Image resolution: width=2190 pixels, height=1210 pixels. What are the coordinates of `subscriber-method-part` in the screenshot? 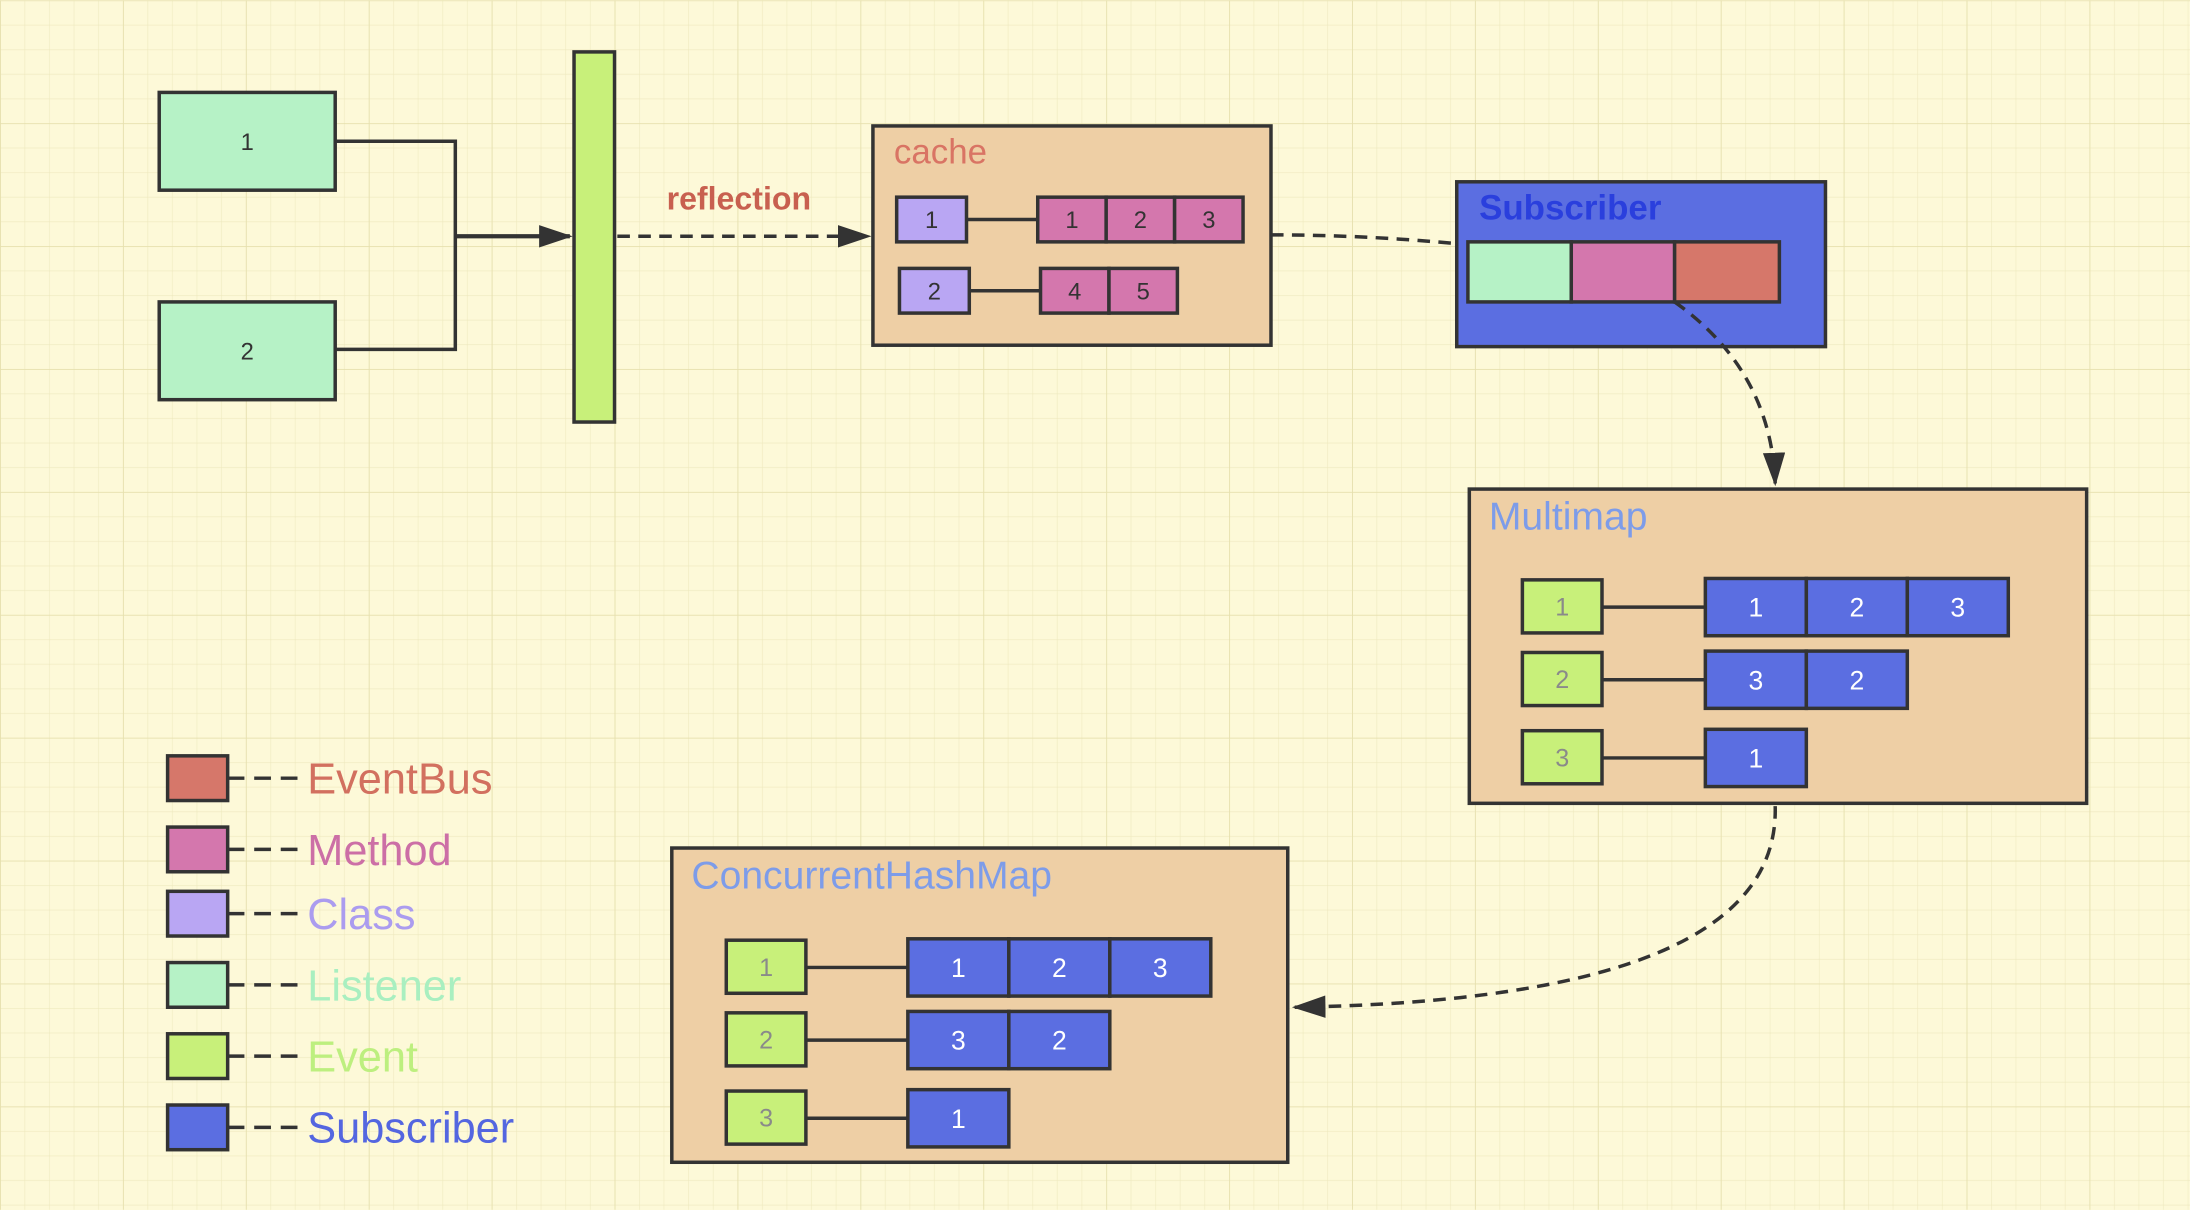 It's located at (1623, 272).